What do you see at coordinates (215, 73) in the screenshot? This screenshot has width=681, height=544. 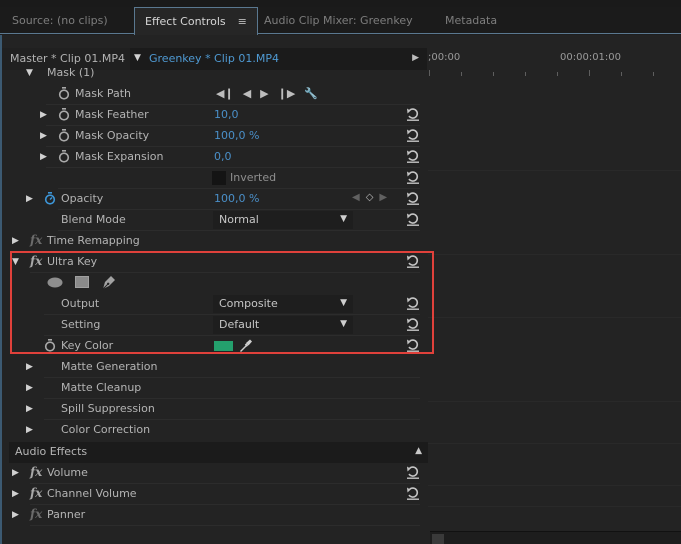 I see `mask-row: ▼ Mask (1)` at bounding box center [215, 73].